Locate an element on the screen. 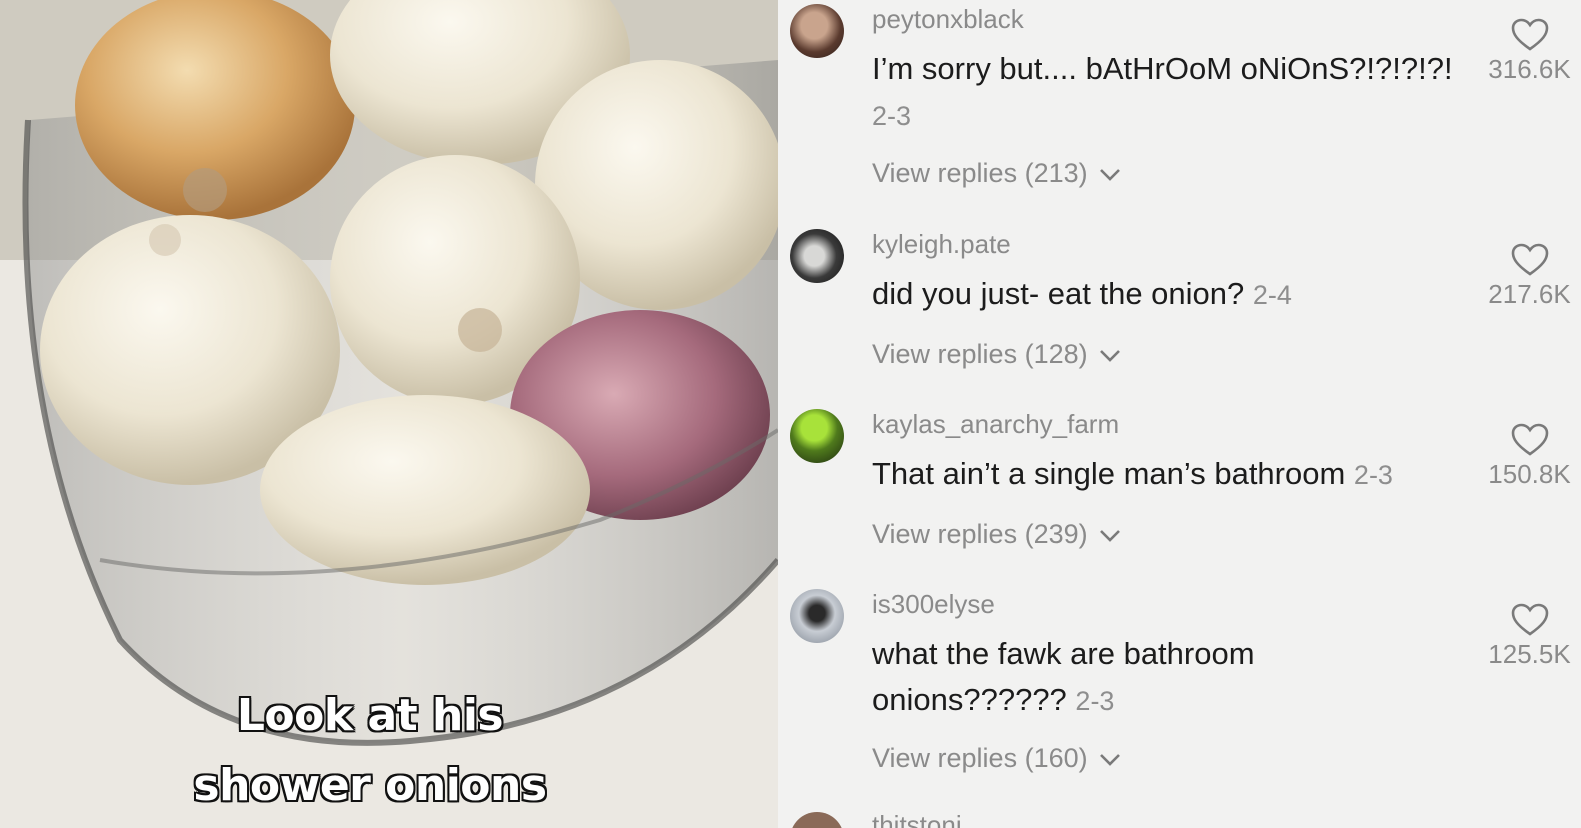 Image resolution: width=1581 pixels, height=828 pixels. like-count: 316.6K is located at coordinates (1529, 69).